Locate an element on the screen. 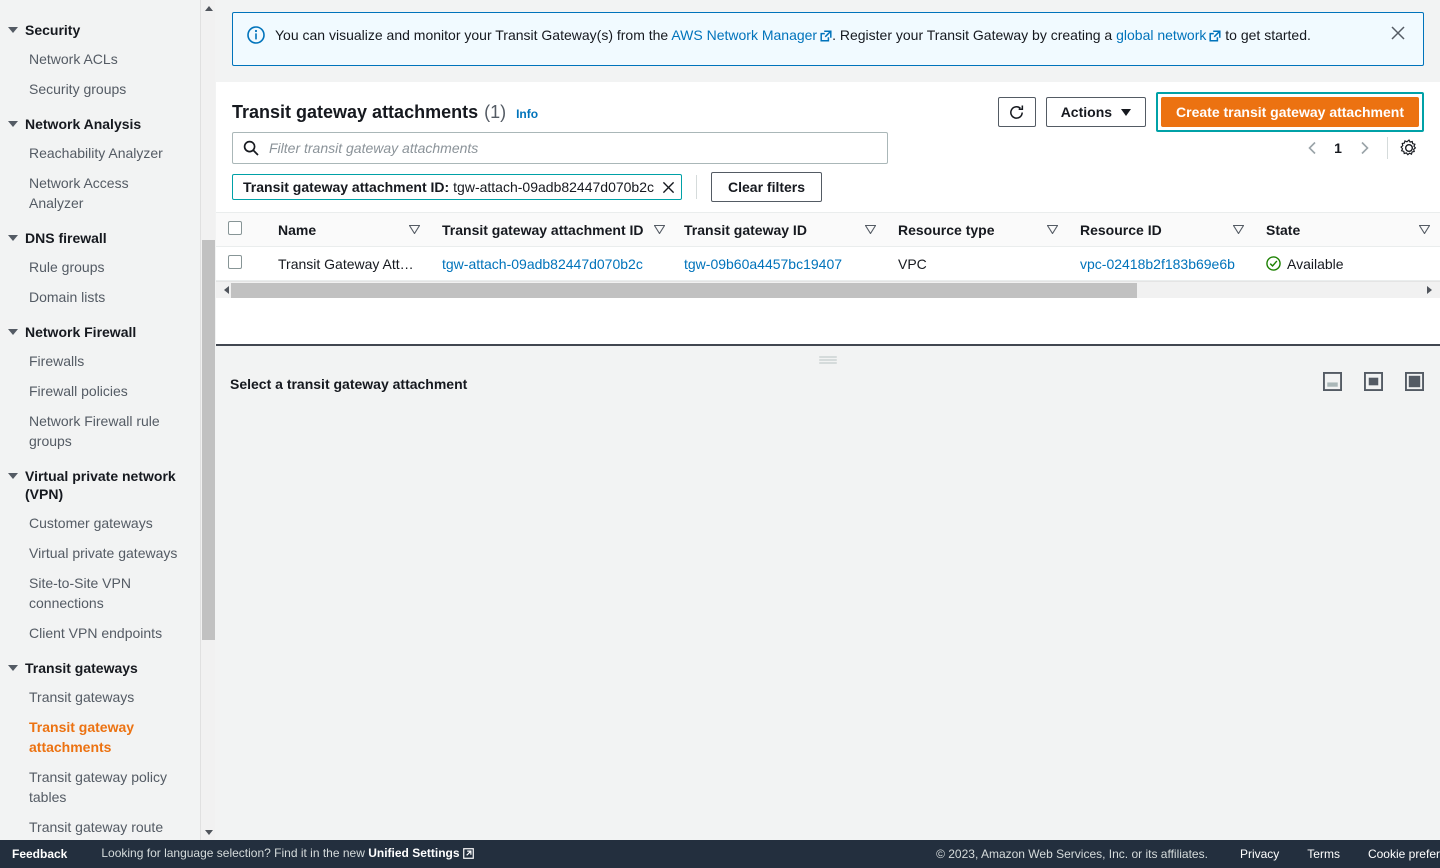 This screenshot has width=1440, height=868. sidebar-item-transit-gateway-policy-tables: Transit gateway policy tables is located at coordinates (98, 787).